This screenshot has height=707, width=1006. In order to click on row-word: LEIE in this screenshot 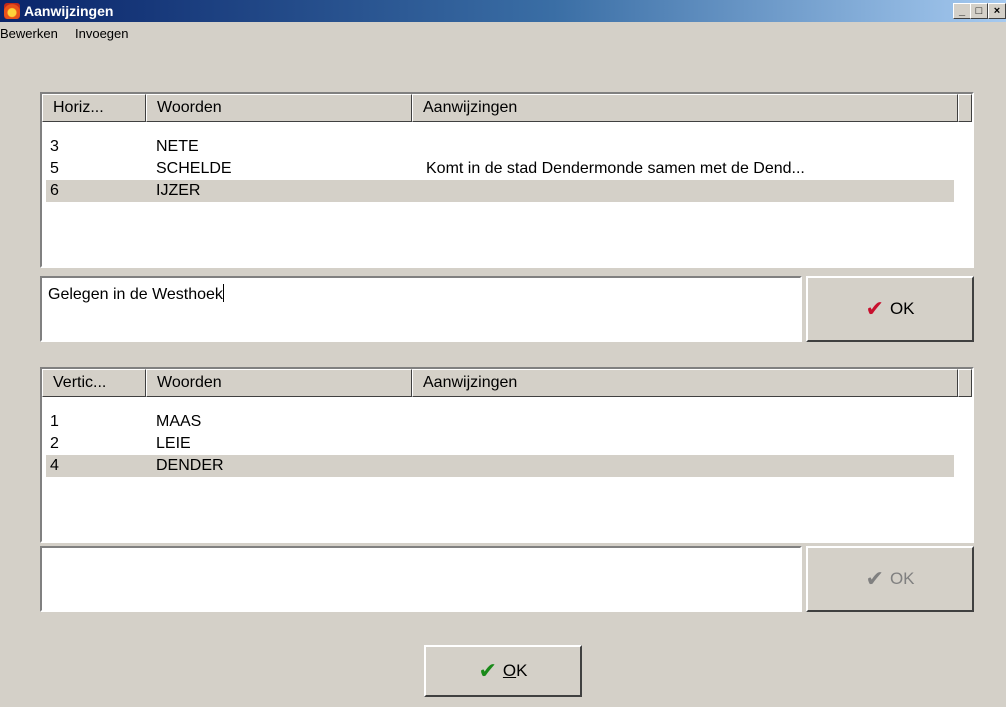, I will do `click(173, 443)`.